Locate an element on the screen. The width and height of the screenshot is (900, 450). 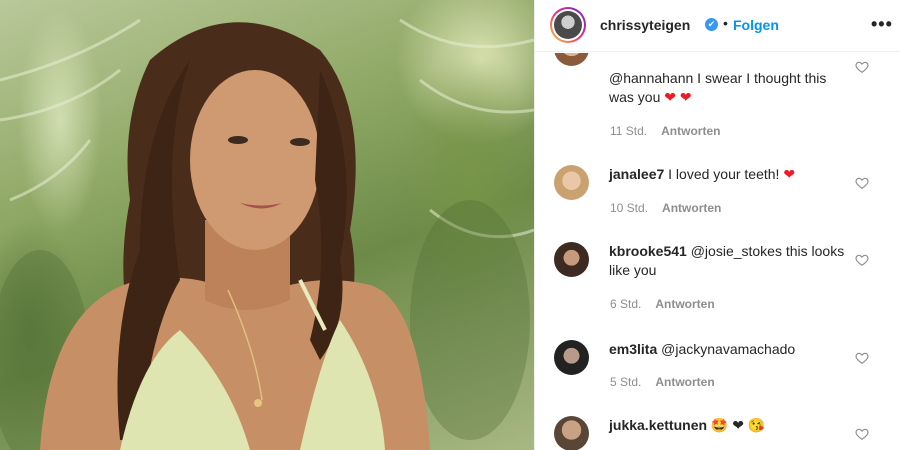
comment-time: 5 Std. is located at coordinates (626, 382).